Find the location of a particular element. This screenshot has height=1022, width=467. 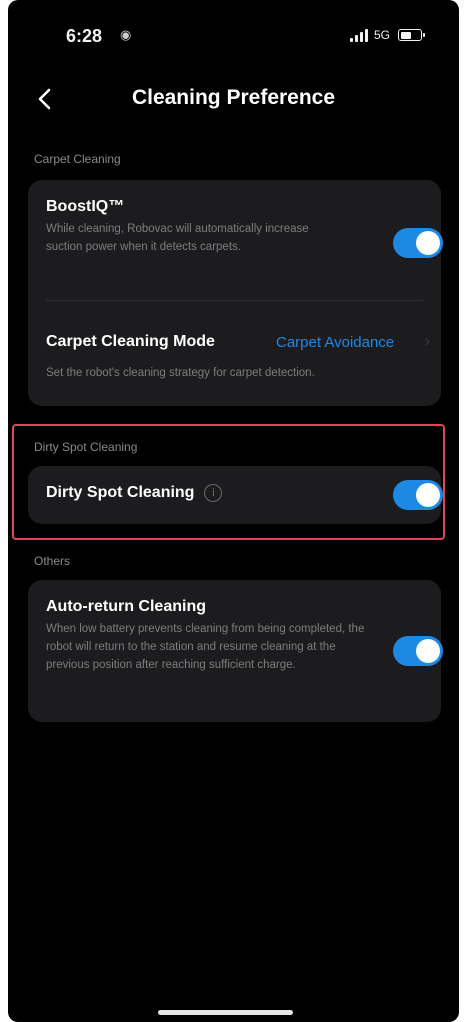

status-bar: 6:28 ◉ 5G is located at coordinates (233, 36).